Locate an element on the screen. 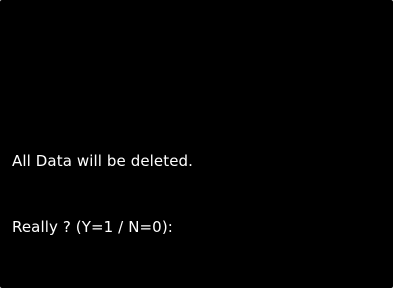 Image resolution: width=393 pixels, height=296 pixels. delete-warning-line: All Data will be deleted. is located at coordinates (103, 161).